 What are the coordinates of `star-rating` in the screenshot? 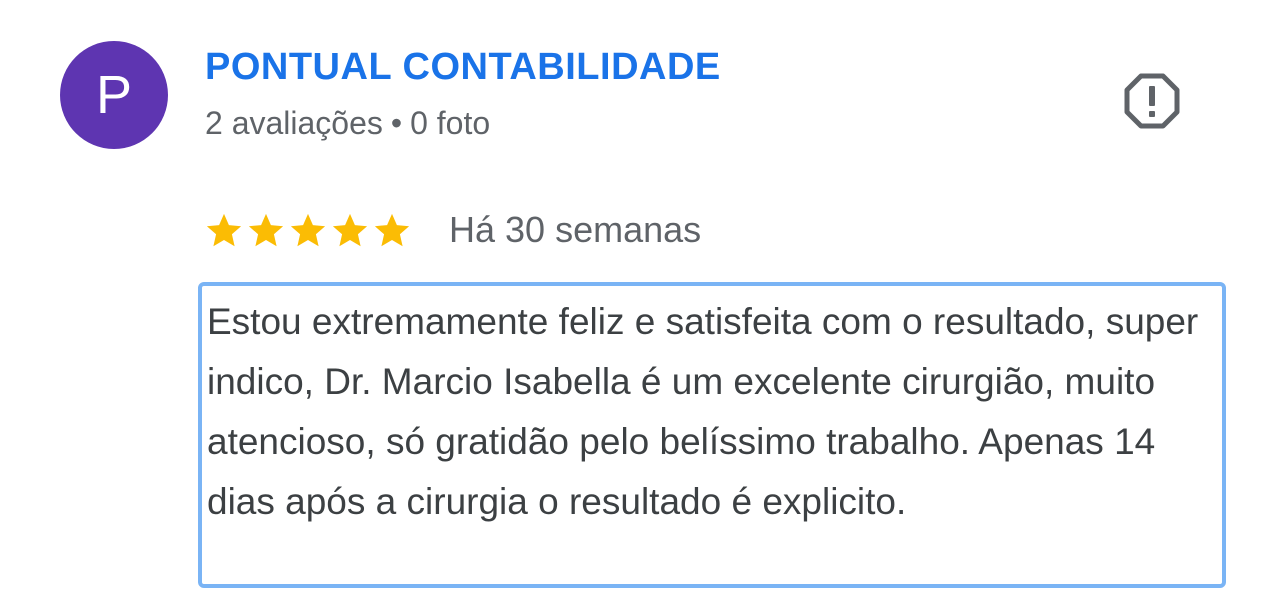 It's located at (308, 230).